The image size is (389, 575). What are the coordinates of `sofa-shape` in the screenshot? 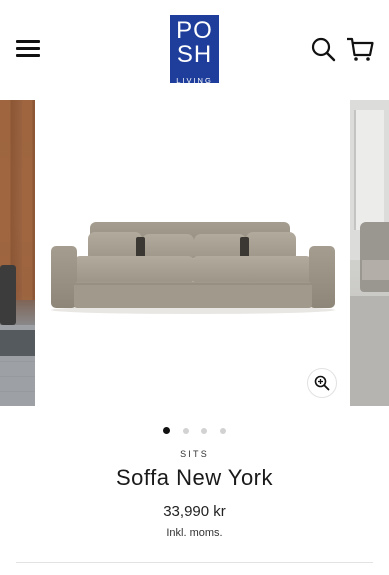 It's located at (374, 257).